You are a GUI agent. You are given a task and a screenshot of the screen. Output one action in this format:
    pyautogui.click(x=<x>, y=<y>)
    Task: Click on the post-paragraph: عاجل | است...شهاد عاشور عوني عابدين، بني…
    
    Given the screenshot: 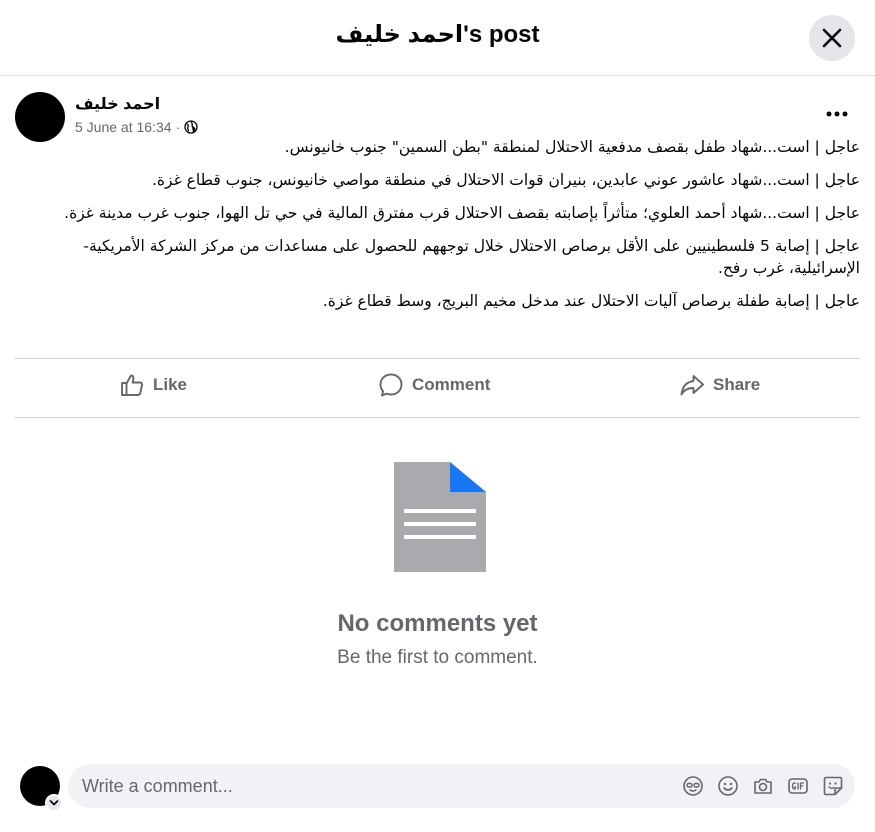 What is the action you would take?
    pyautogui.click(x=506, y=180)
    